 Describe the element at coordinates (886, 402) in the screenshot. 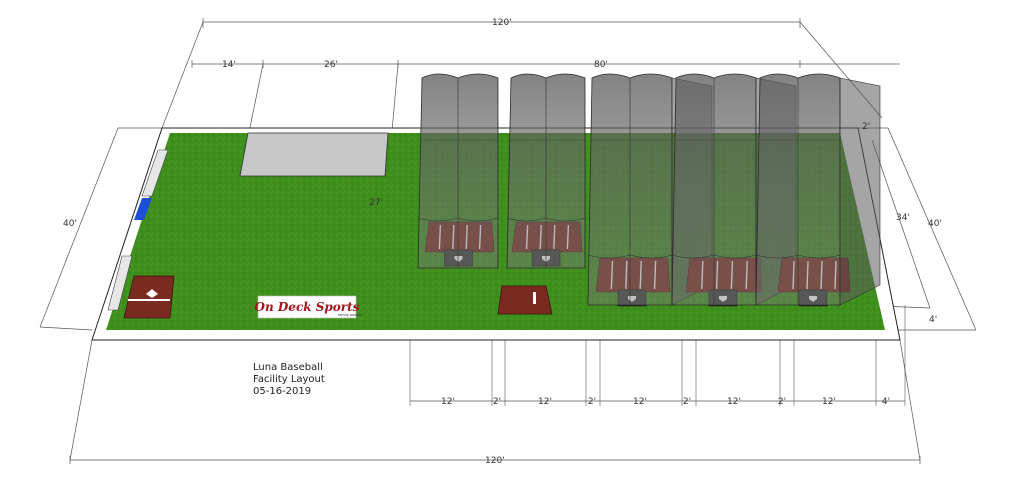

I see `dim-cage-width: 4'` at that location.